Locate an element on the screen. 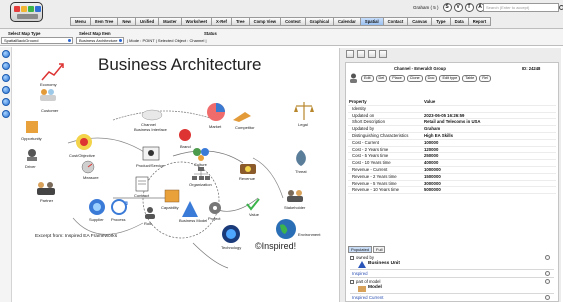 This screenshot has height=302, width=563. property-row: Revenue - 10 Years time 5000000 is located at coordinates (452, 191).